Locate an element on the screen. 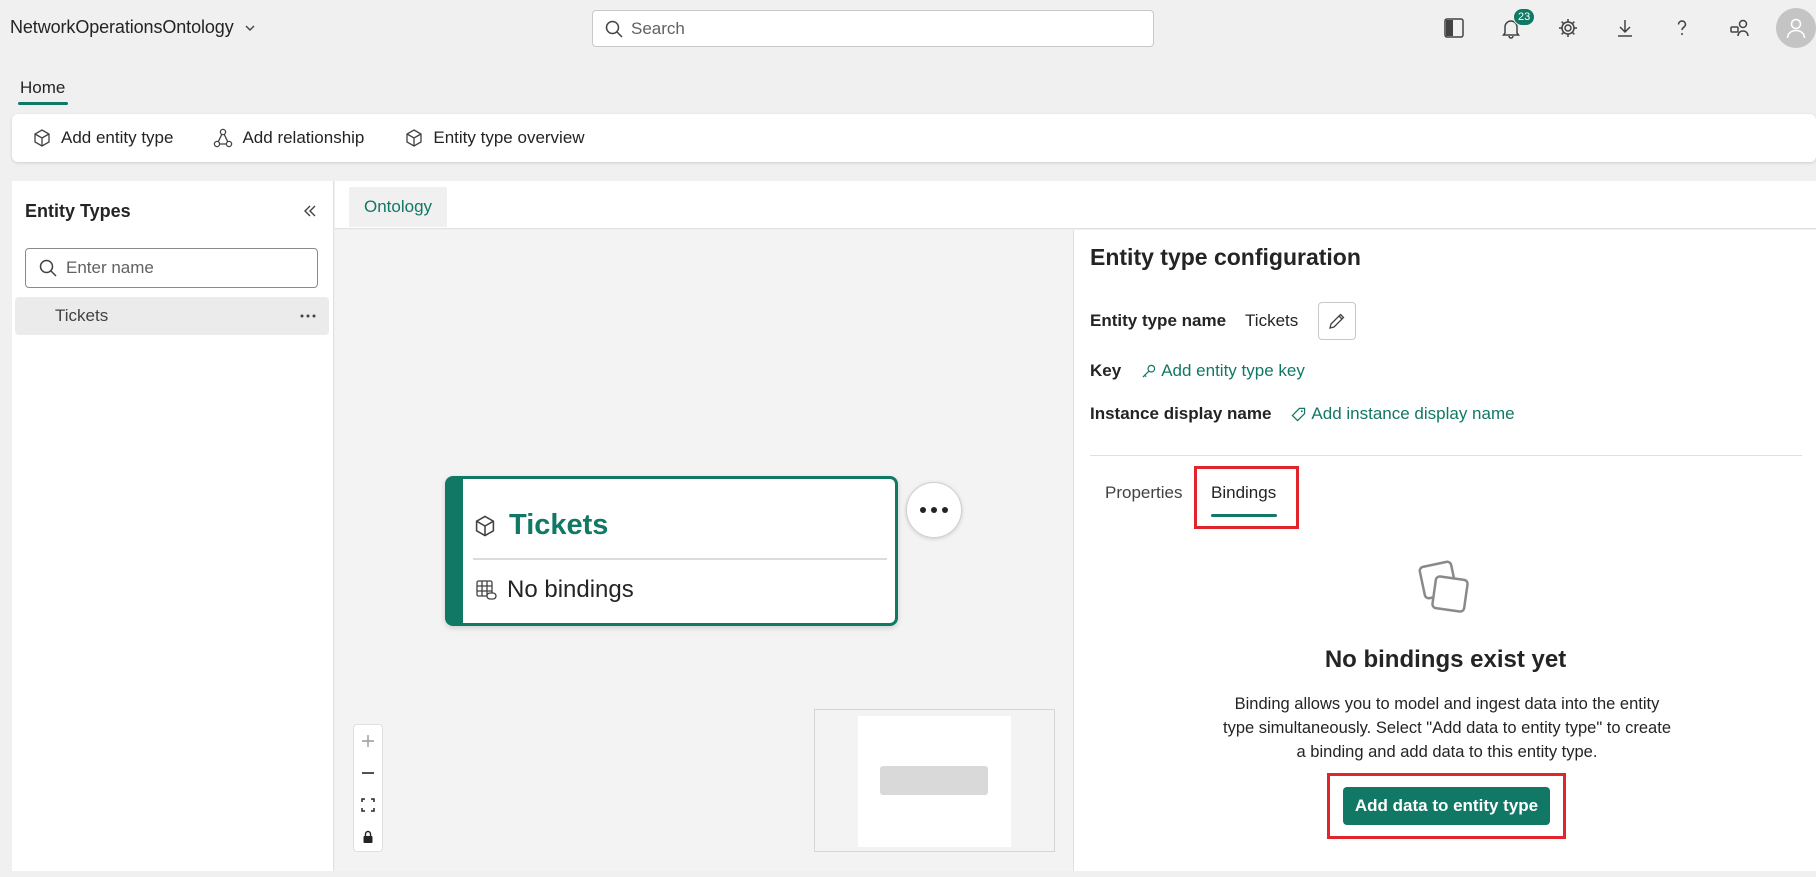 The height and width of the screenshot is (877, 1816). avatar is located at coordinates (1796, 28).